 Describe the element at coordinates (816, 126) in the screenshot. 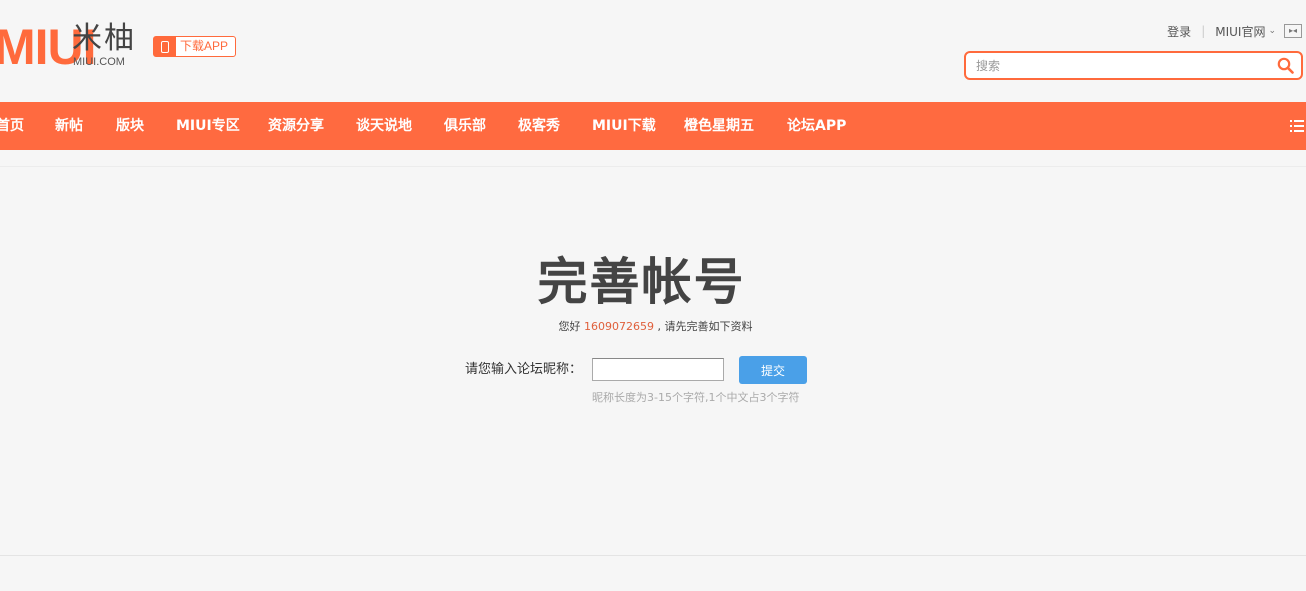

I see `nav-item-forum-app: 论坛APP` at that location.